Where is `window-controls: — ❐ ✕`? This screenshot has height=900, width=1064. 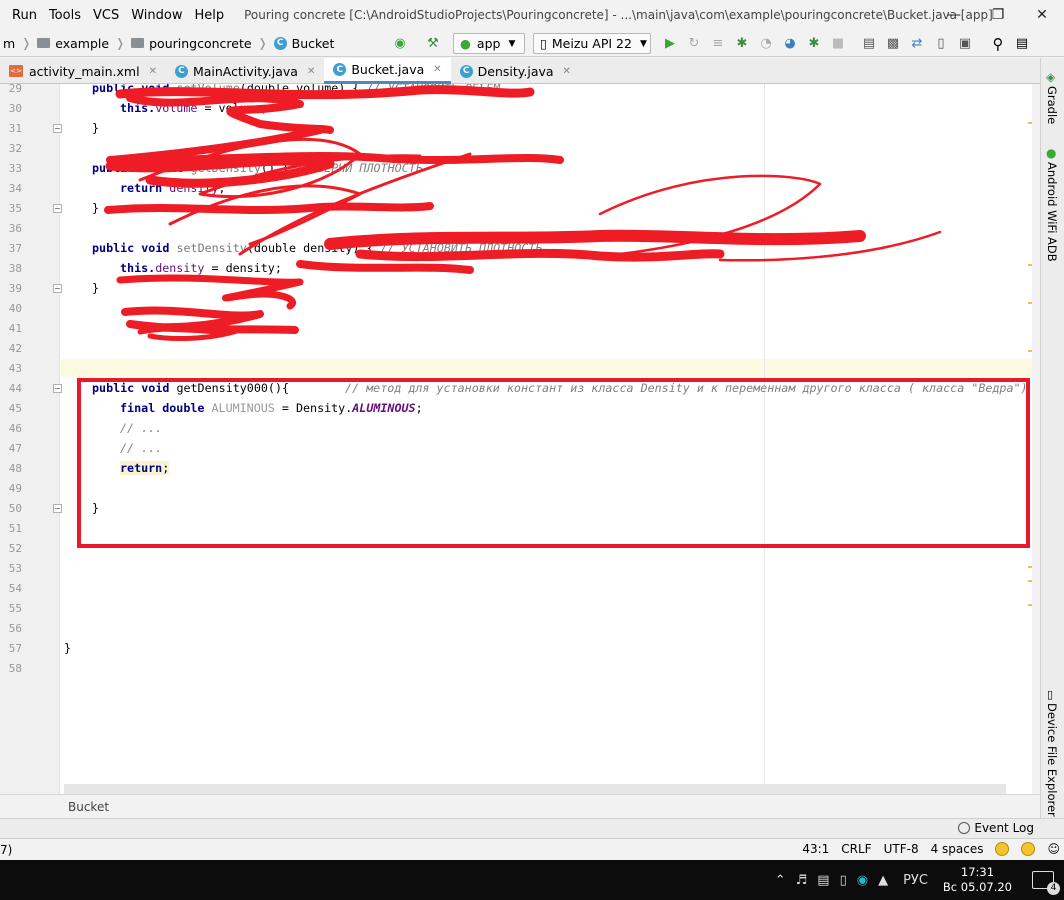
window-controls: — ❐ ✕ is located at coordinates (998, 15).